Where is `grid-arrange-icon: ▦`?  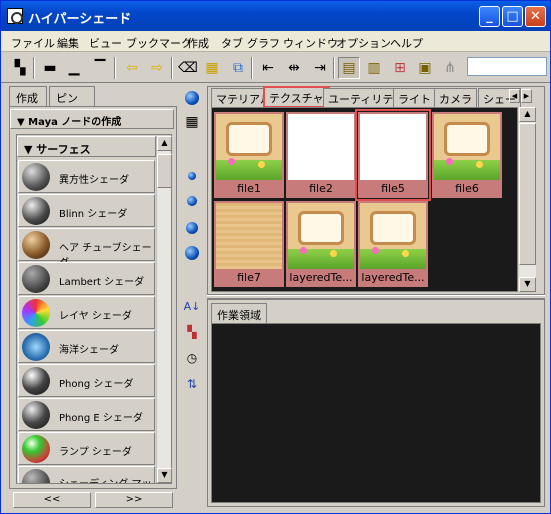
grid-arrange-icon: ▦ is located at coordinates (212, 68).